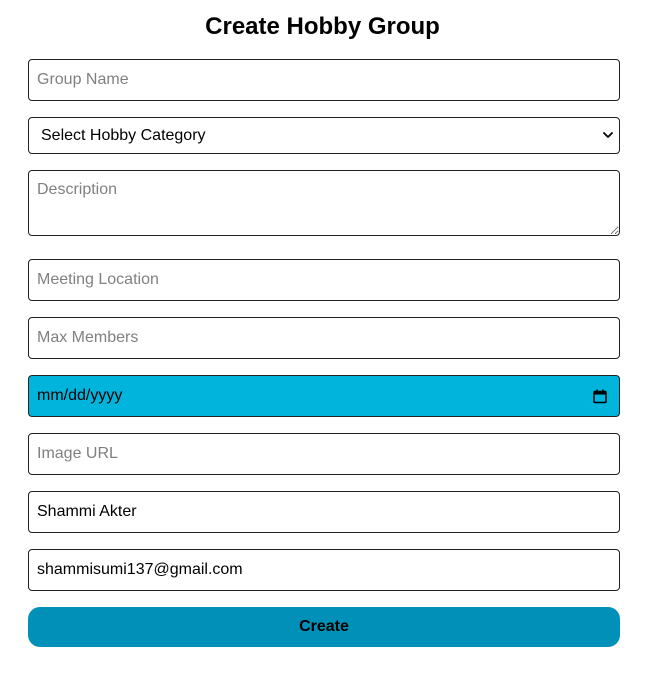 This screenshot has height=675, width=645. Describe the element at coordinates (324, 512) in the screenshot. I see `user-name-field` at that location.